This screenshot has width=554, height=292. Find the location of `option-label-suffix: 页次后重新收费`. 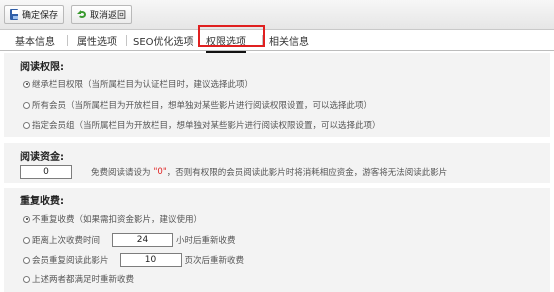

option-label-suffix: 页次后重新收费 is located at coordinates (214, 261).